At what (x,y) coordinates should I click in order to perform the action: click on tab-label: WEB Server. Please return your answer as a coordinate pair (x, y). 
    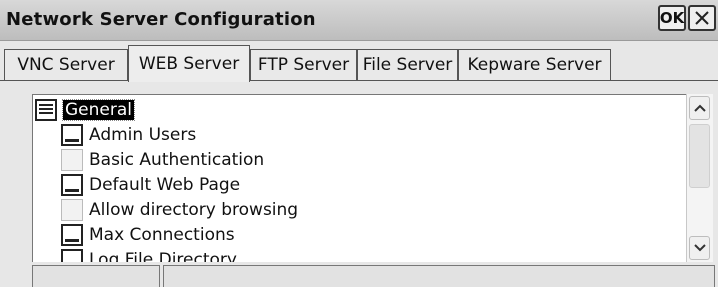
    Looking at the image, I should click on (189, 64).